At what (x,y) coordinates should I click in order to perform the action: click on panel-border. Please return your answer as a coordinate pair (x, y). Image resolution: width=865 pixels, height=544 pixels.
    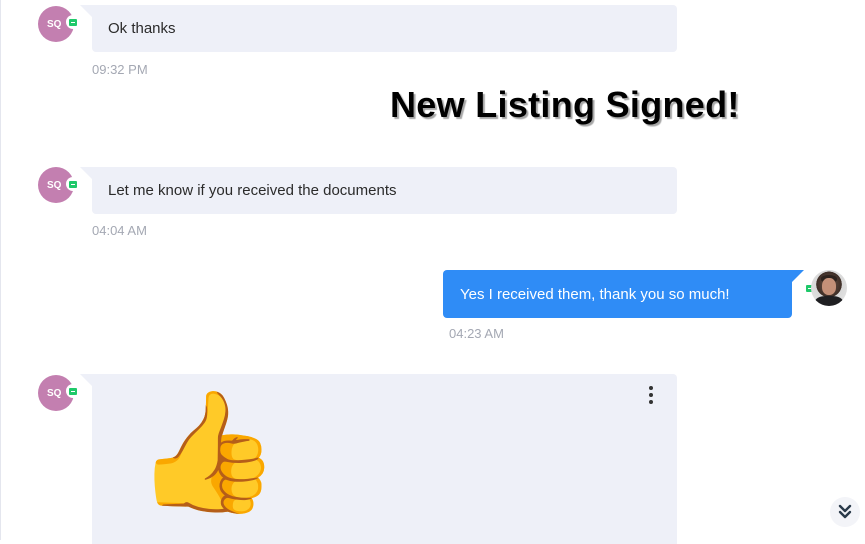
    Looking at the image, I should click on (0, 270).